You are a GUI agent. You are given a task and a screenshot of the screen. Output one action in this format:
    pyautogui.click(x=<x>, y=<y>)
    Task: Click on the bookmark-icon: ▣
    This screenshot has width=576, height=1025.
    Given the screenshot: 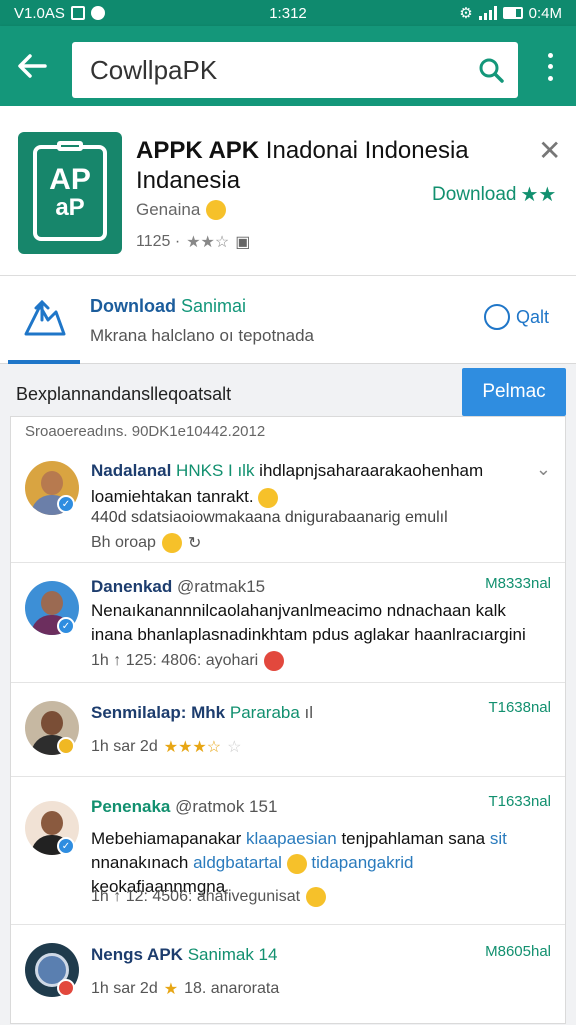 What is the action you would take?
    pyautogui.click(x=243, y=242)
    